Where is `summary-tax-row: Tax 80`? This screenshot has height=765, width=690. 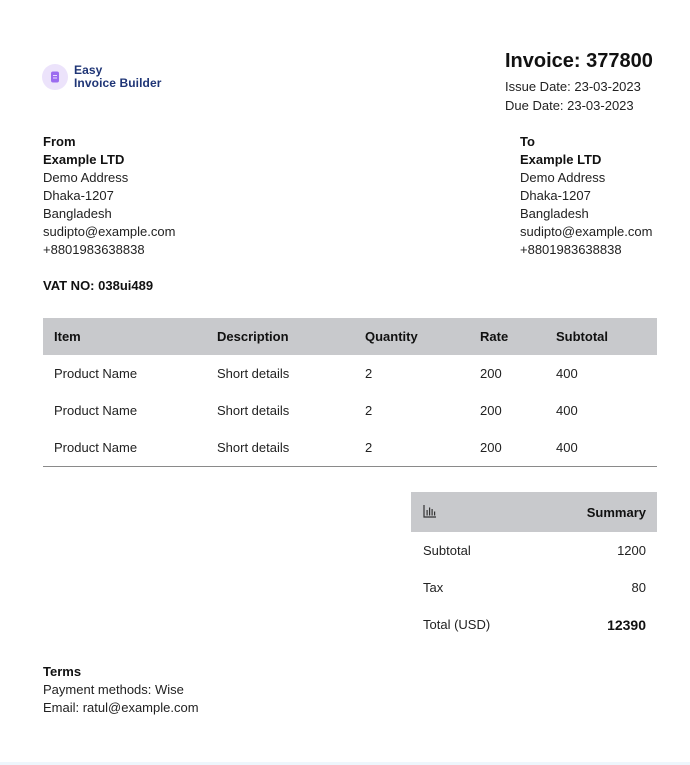
summary-tax-row: Tax 80 is located at coordinates (534, 587).